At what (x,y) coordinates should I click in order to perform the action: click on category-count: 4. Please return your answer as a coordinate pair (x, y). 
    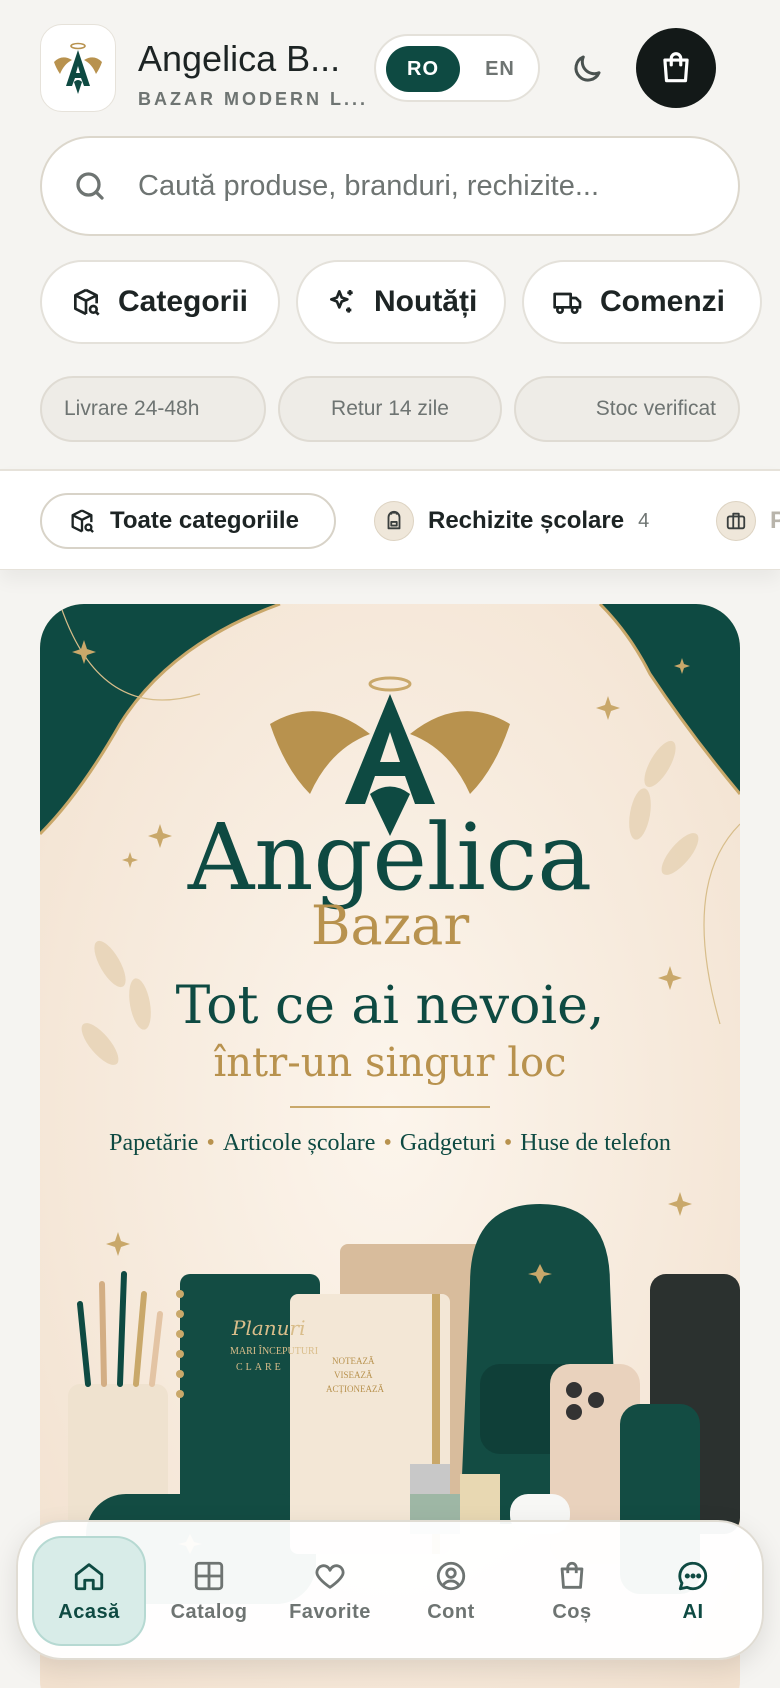
    Looking at the image, I should click on (644, 520).